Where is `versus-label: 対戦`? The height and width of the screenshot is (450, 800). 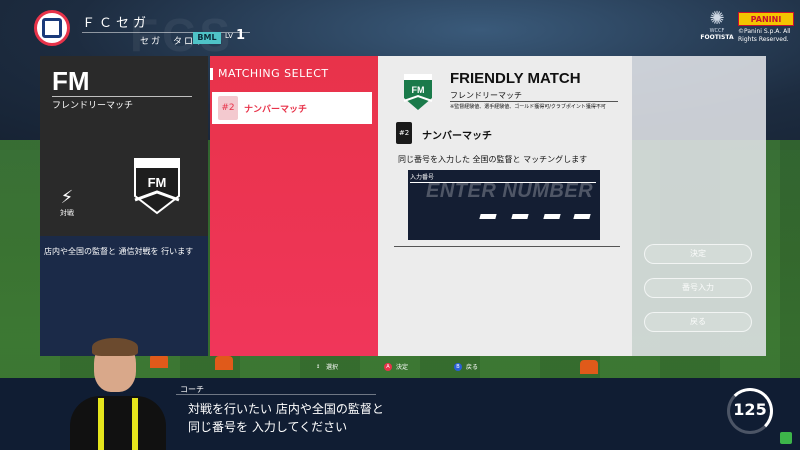
versus-label: 対戦 is located at coordinates (67, 213).